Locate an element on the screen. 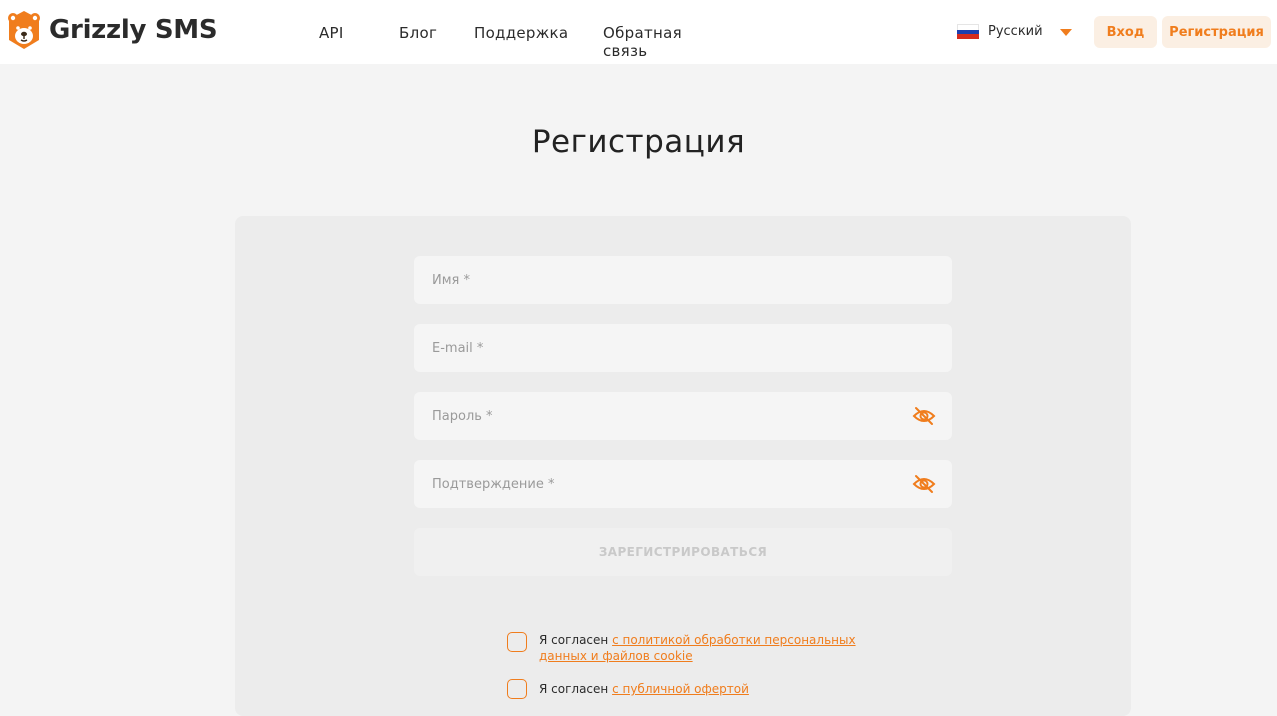 This screenshot has width=1277, height=716. password-field-wrapper is located at coordinates (683, 416).